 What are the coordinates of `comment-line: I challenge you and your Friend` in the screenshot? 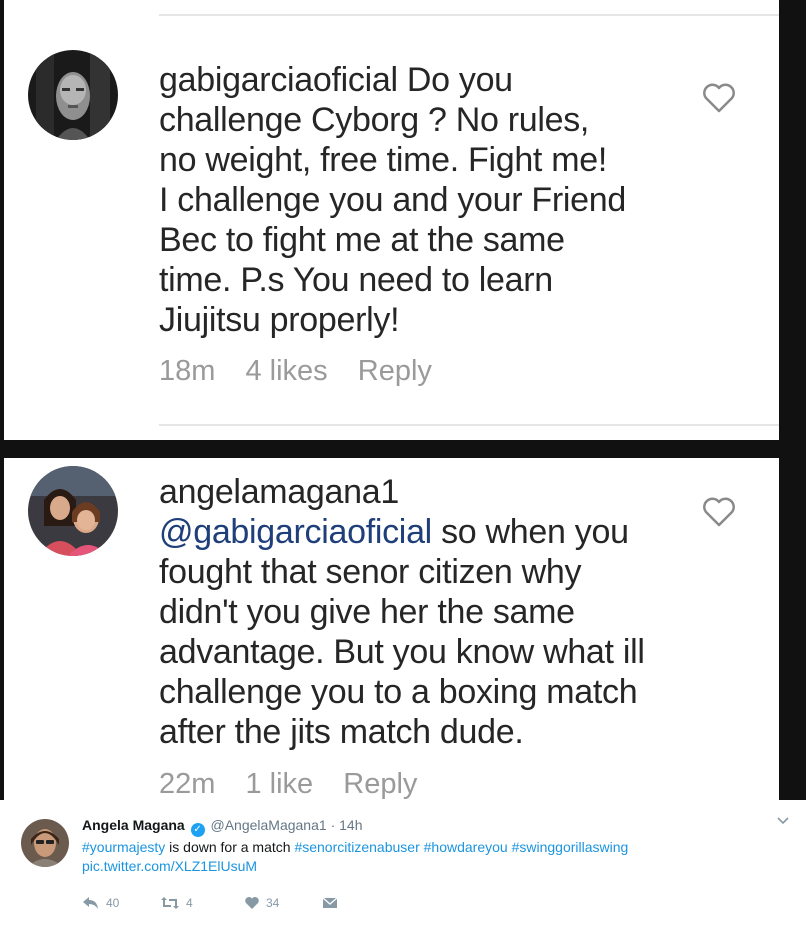 It's located at (392, 200).